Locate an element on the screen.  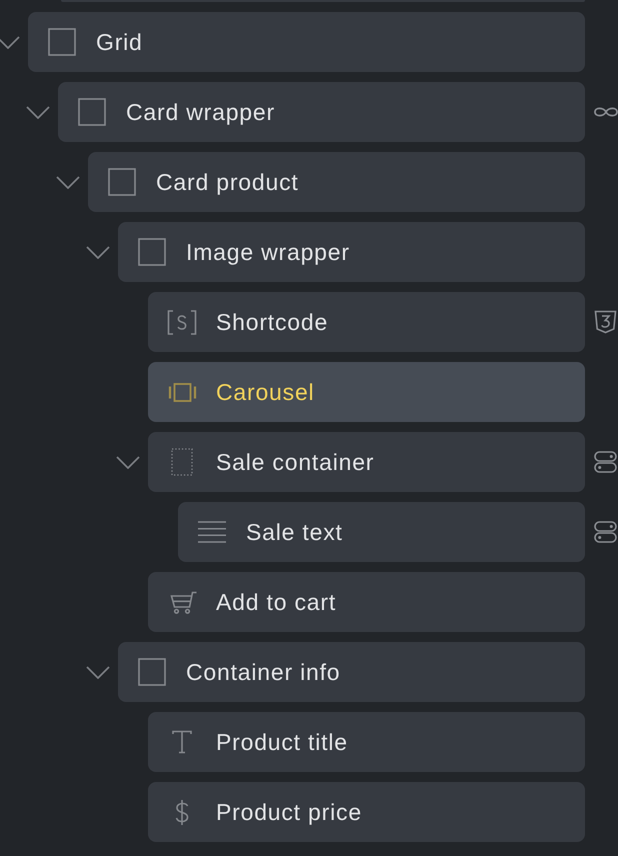
letter-t-icon is located at coordinates (182, 742).